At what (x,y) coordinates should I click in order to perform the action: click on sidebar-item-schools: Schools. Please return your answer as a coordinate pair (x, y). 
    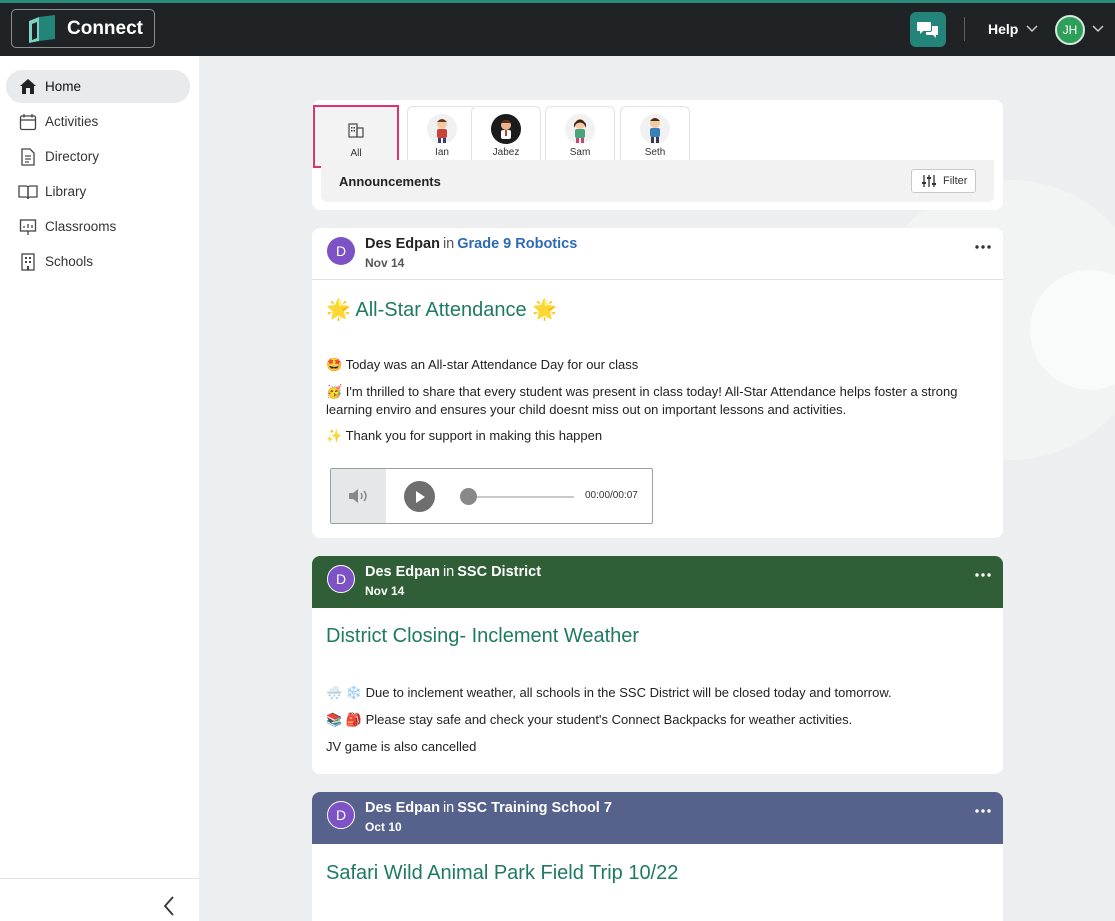
    Looking at the image, I should click on (98, 261).